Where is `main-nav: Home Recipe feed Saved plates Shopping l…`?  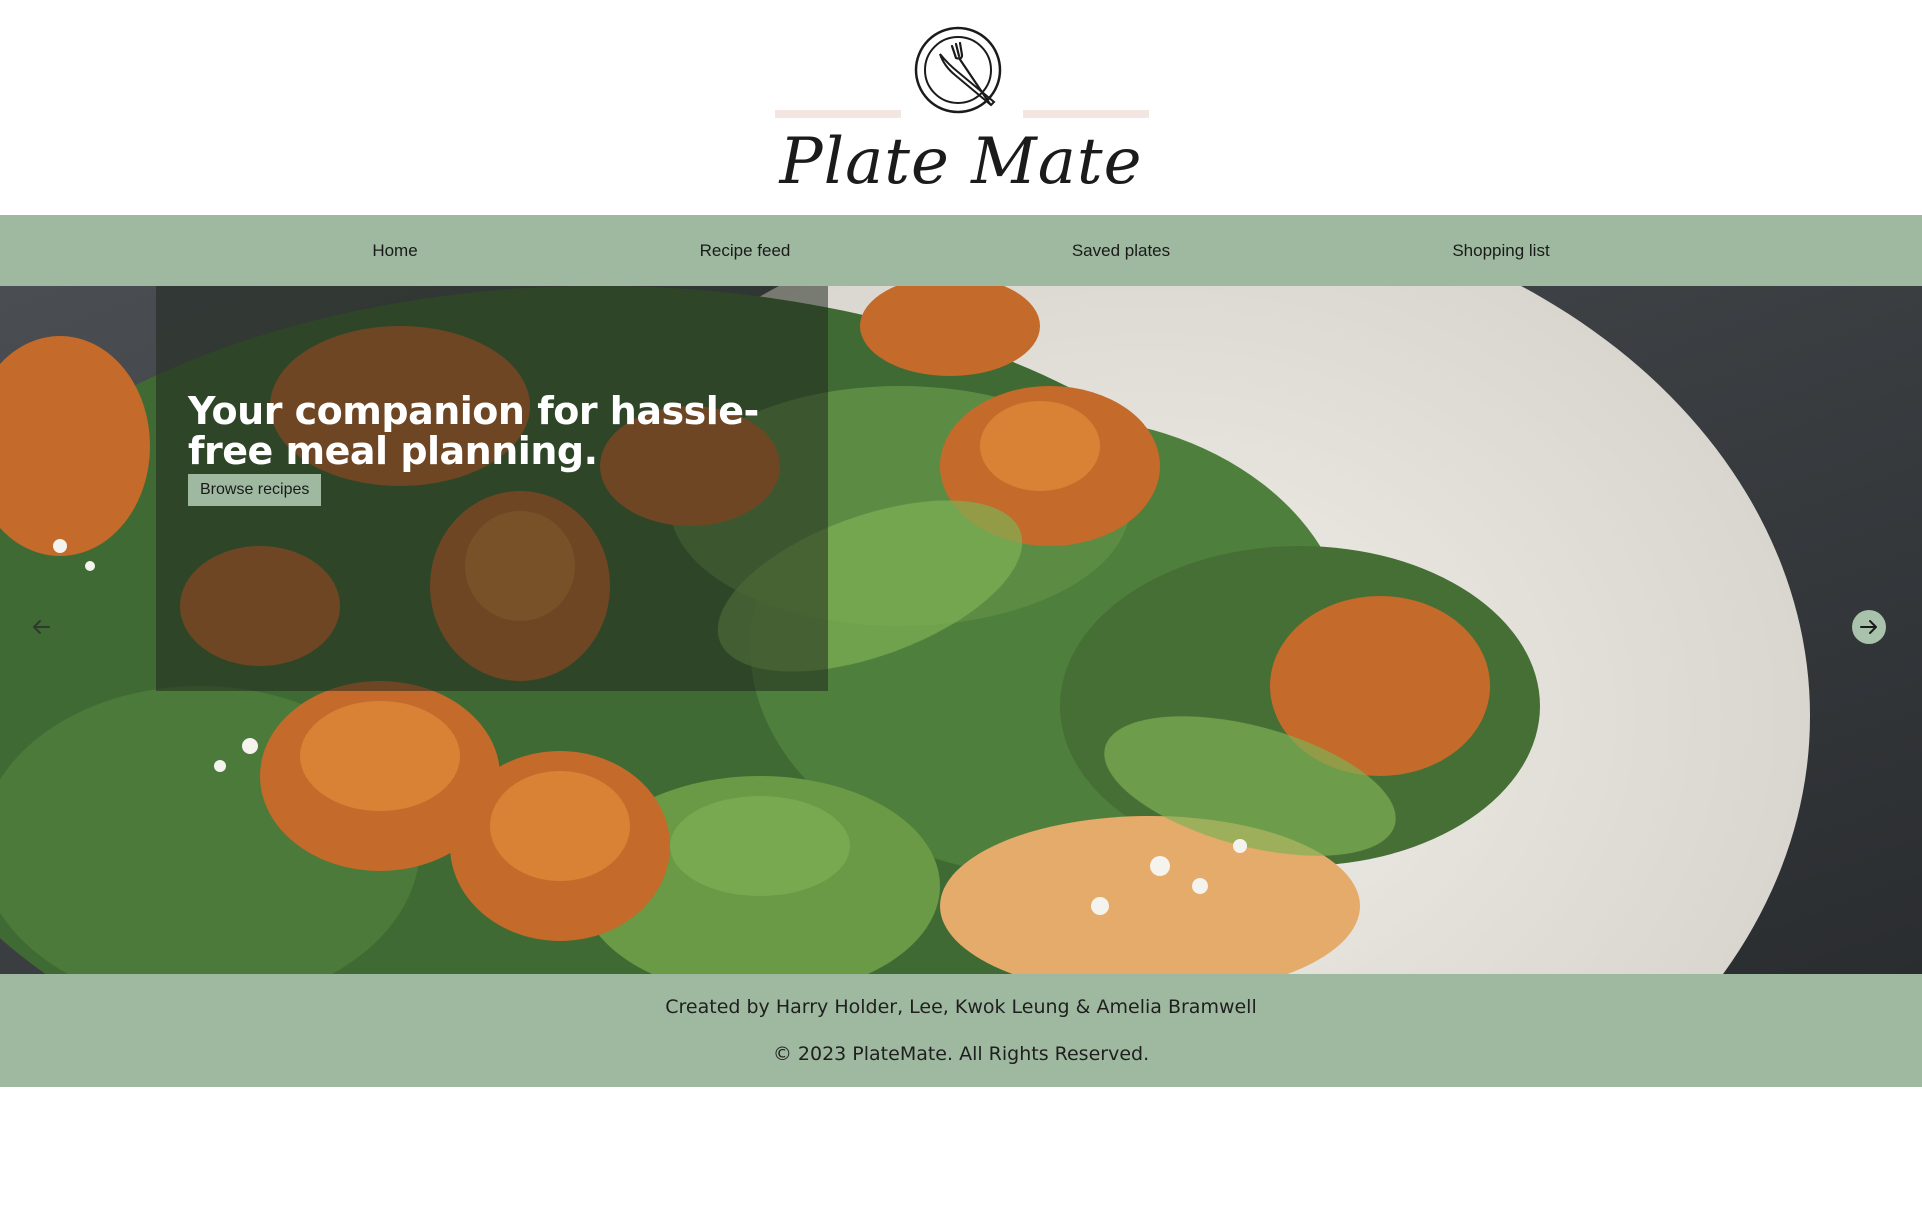
main-nav: Home Recipe feed Saved plates Shopping l… is located at coordinates (961, 250).